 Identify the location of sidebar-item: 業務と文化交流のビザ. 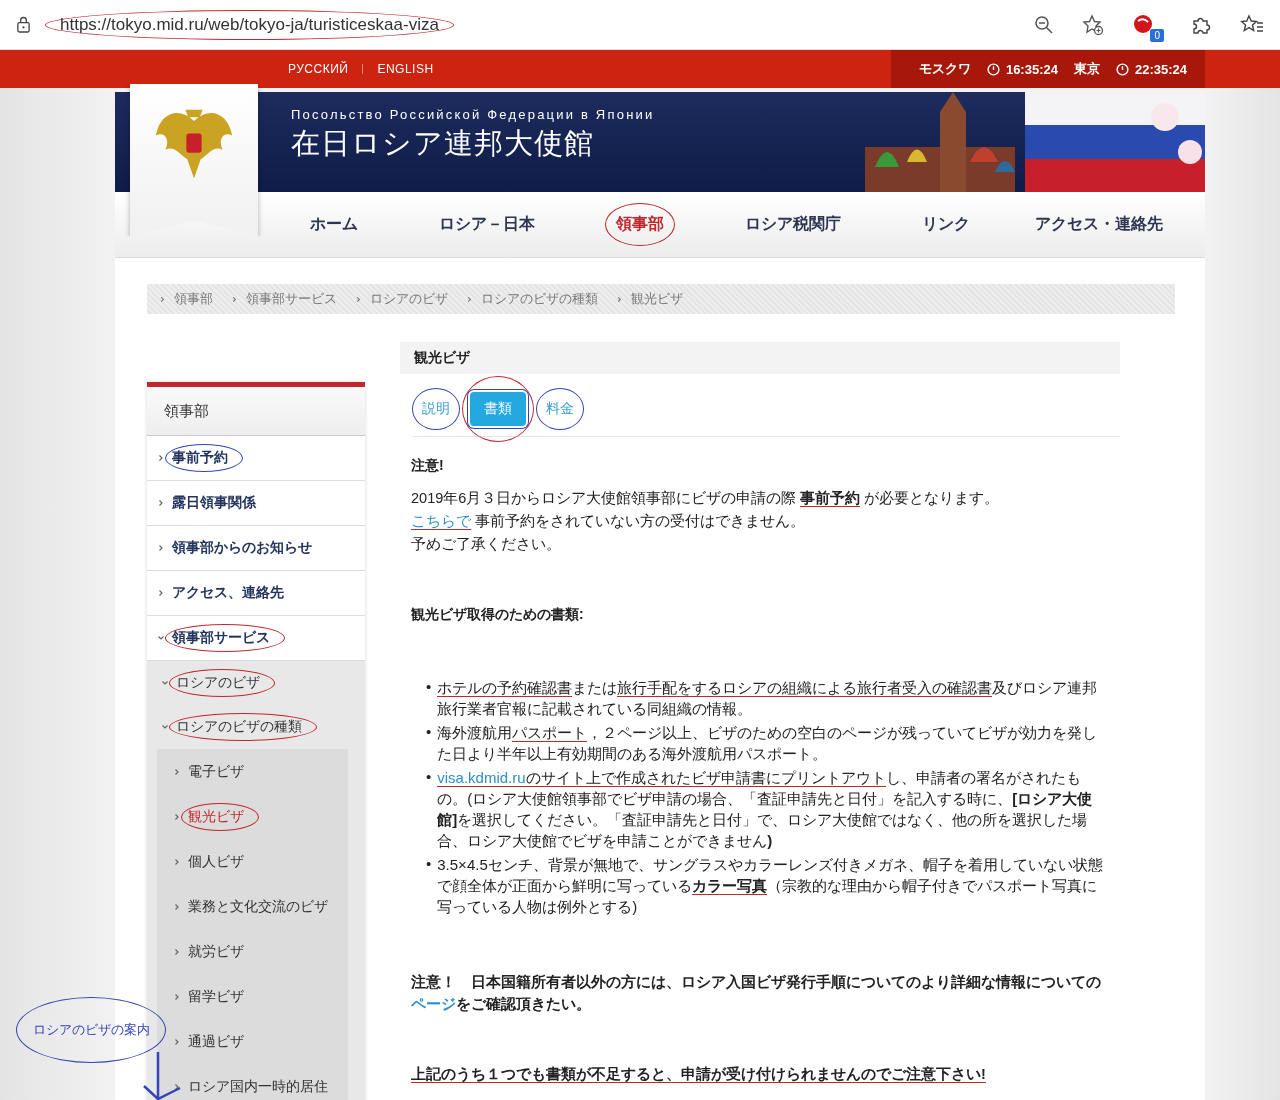
(262, 906).